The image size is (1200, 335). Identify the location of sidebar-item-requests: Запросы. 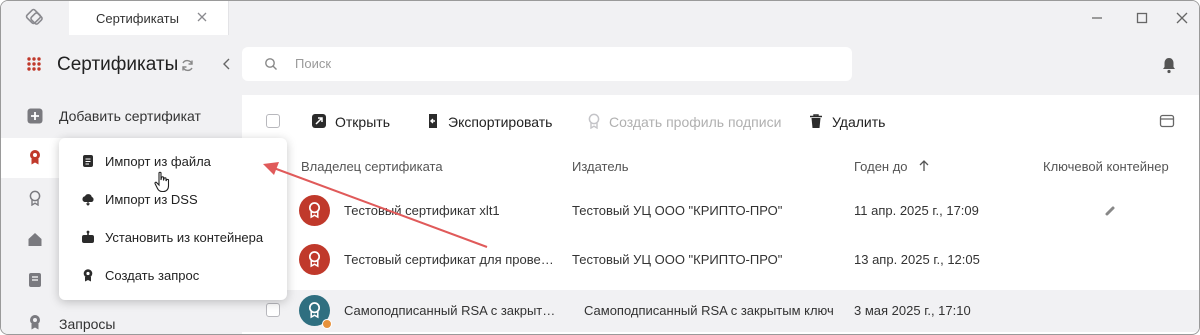
(87, 324).